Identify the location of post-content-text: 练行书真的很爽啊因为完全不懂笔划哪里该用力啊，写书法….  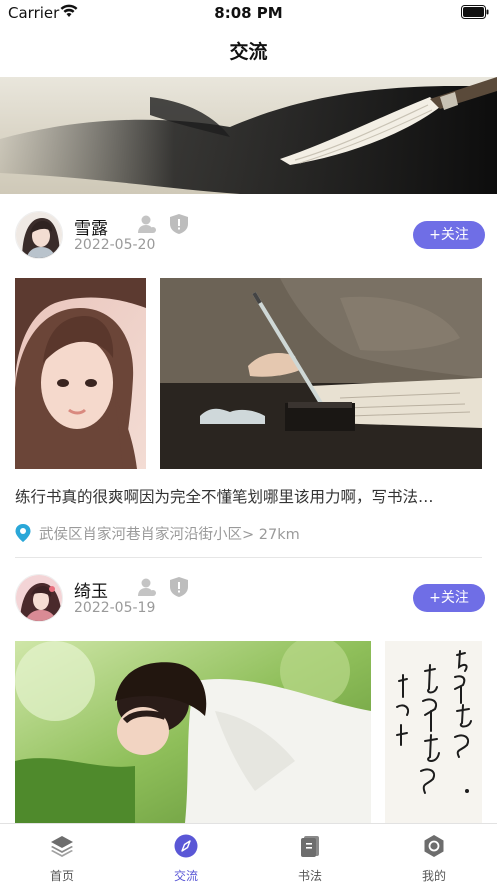
(250, 496).